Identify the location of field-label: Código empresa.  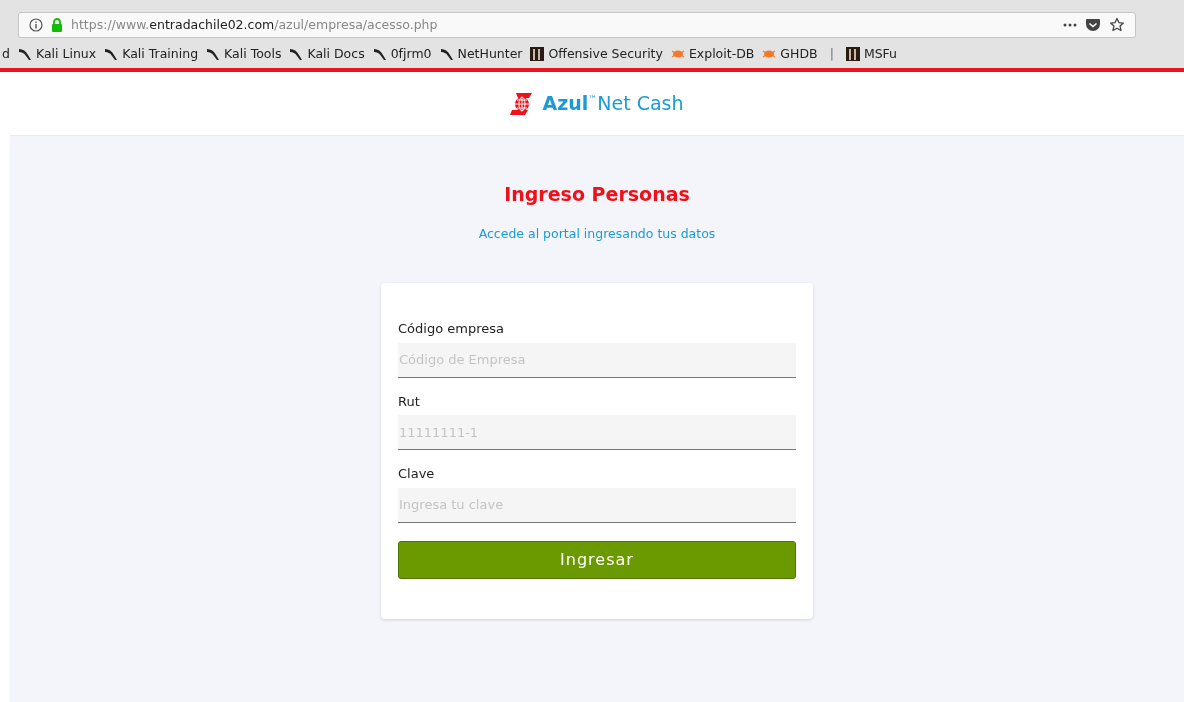
(451, 329).